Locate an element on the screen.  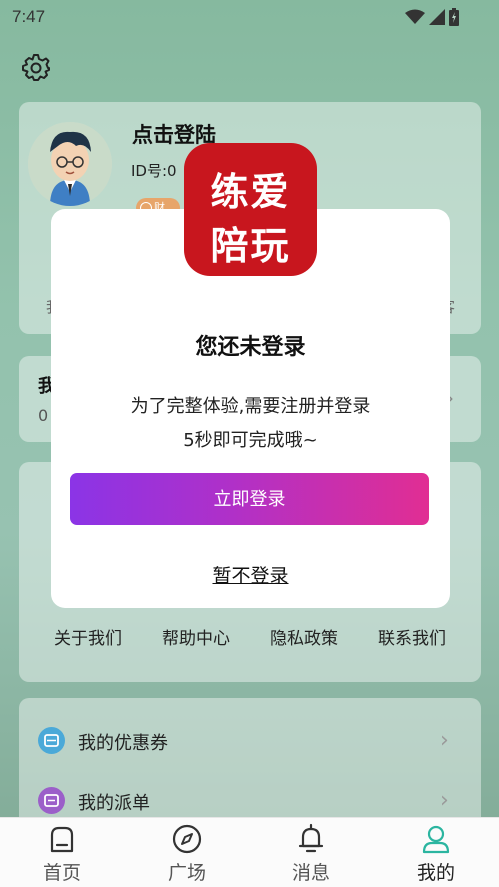
app-logo: 练爱 陪玩 is located at coordinates (250, 209).